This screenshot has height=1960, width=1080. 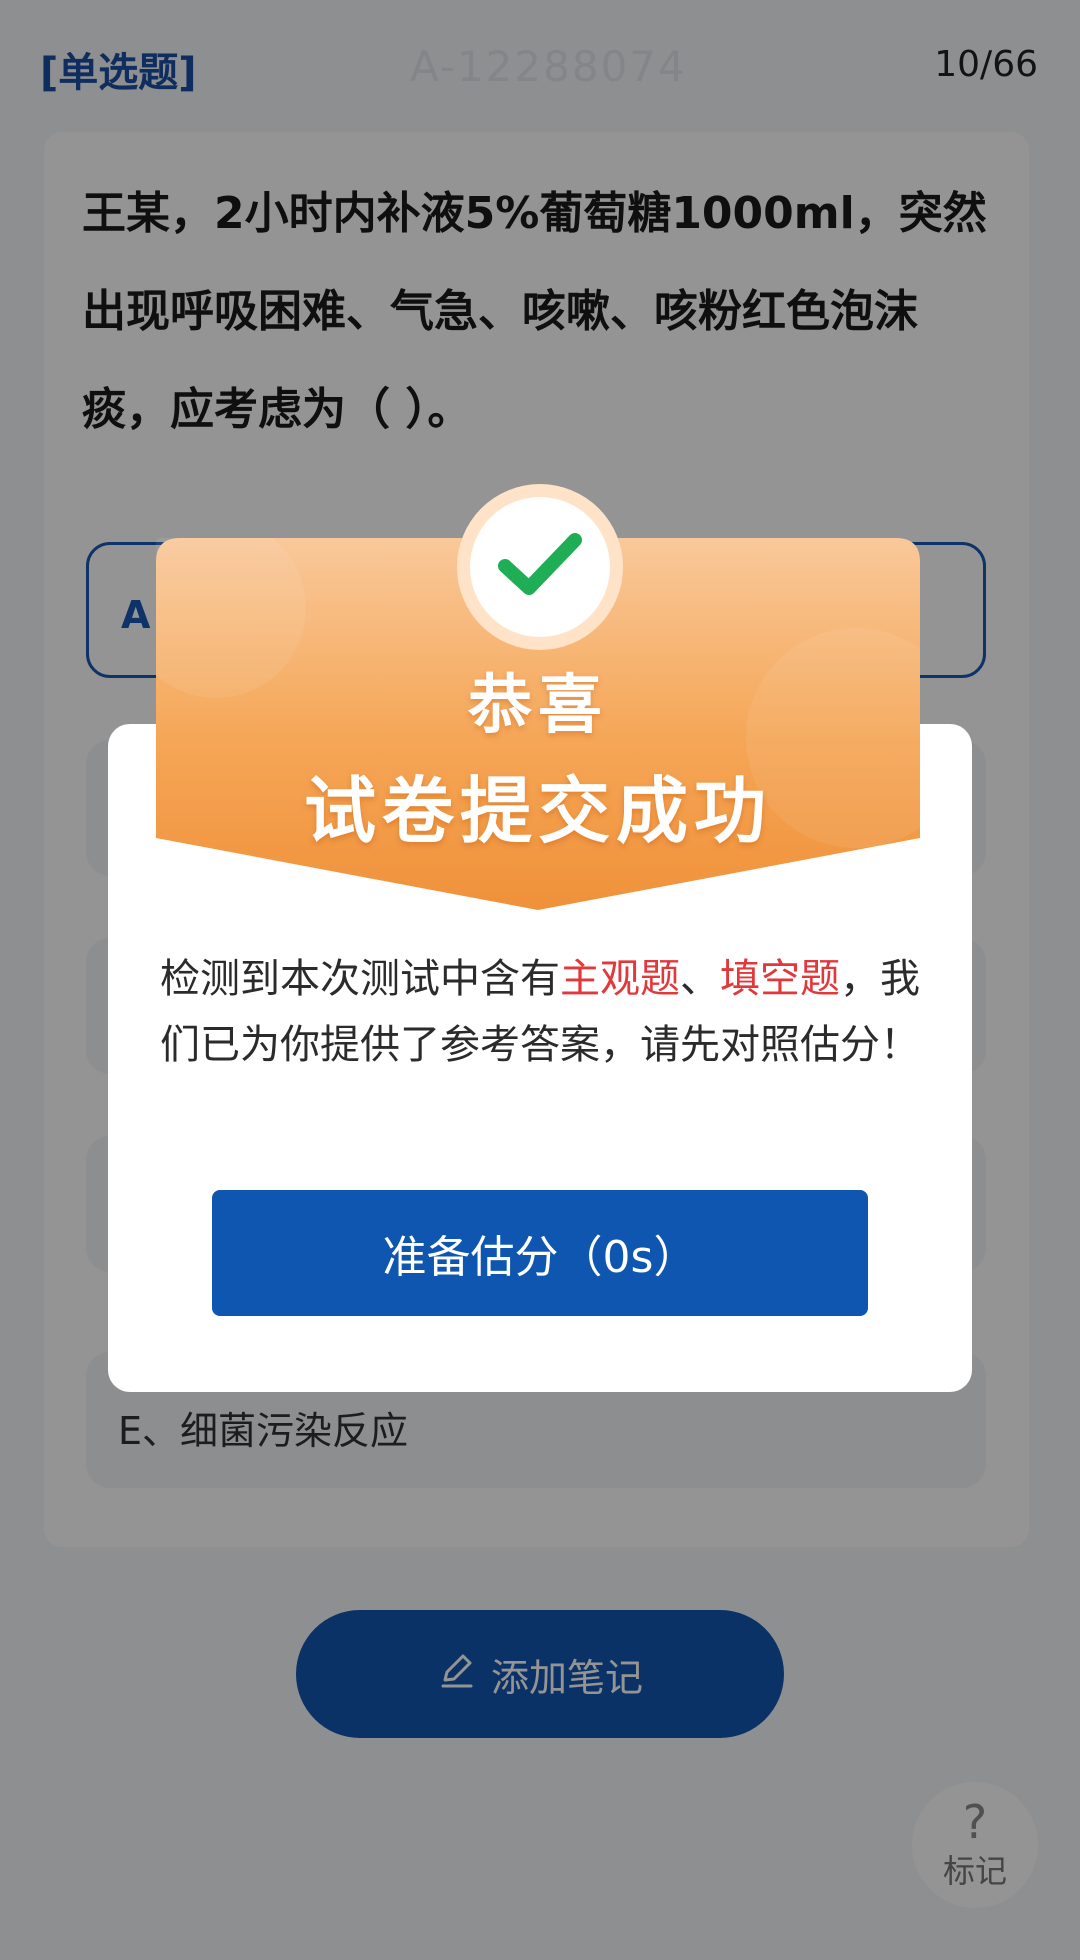 I want to click on congrats-heading: 恭喜, so click(x=538, y=706).